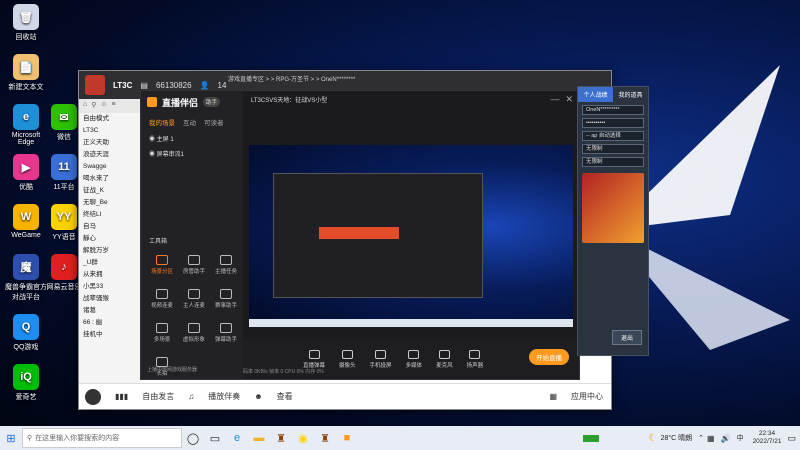  What do you see at coordinates (569, 99) in the screenshot?
I see `zb-close-icon: ✕` at bounding box center [569, 99].